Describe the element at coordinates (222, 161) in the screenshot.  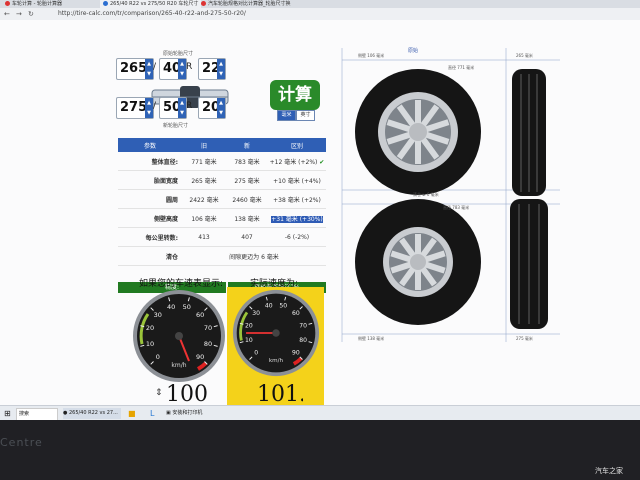
I see `table-row: 整体直径: 771 毫米 783 毫米 +12 毫米 (+2%) ✔` at that location.